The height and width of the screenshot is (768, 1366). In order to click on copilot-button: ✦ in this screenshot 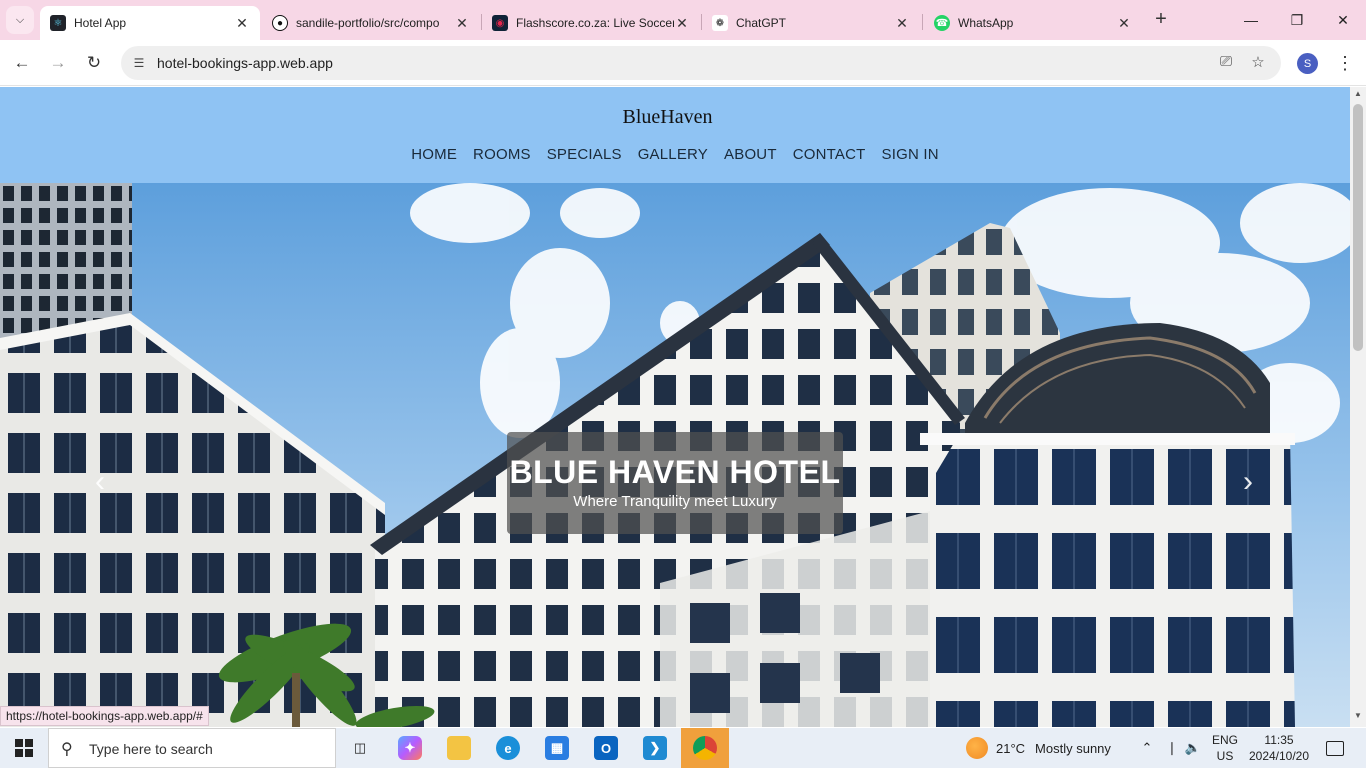, I will do `click(410, 748)`.